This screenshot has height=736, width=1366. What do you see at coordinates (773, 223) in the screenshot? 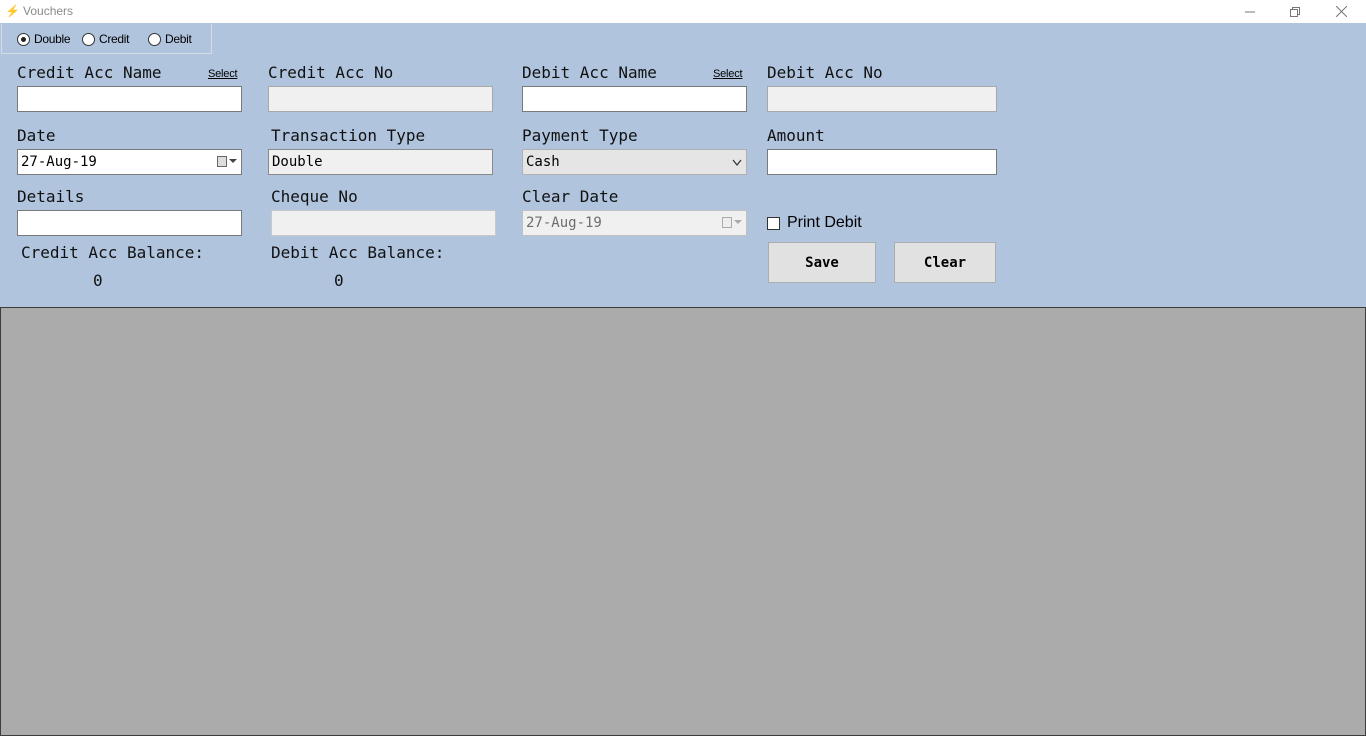
I see `print-debit-checkbox` at bounding box center [773, 223].